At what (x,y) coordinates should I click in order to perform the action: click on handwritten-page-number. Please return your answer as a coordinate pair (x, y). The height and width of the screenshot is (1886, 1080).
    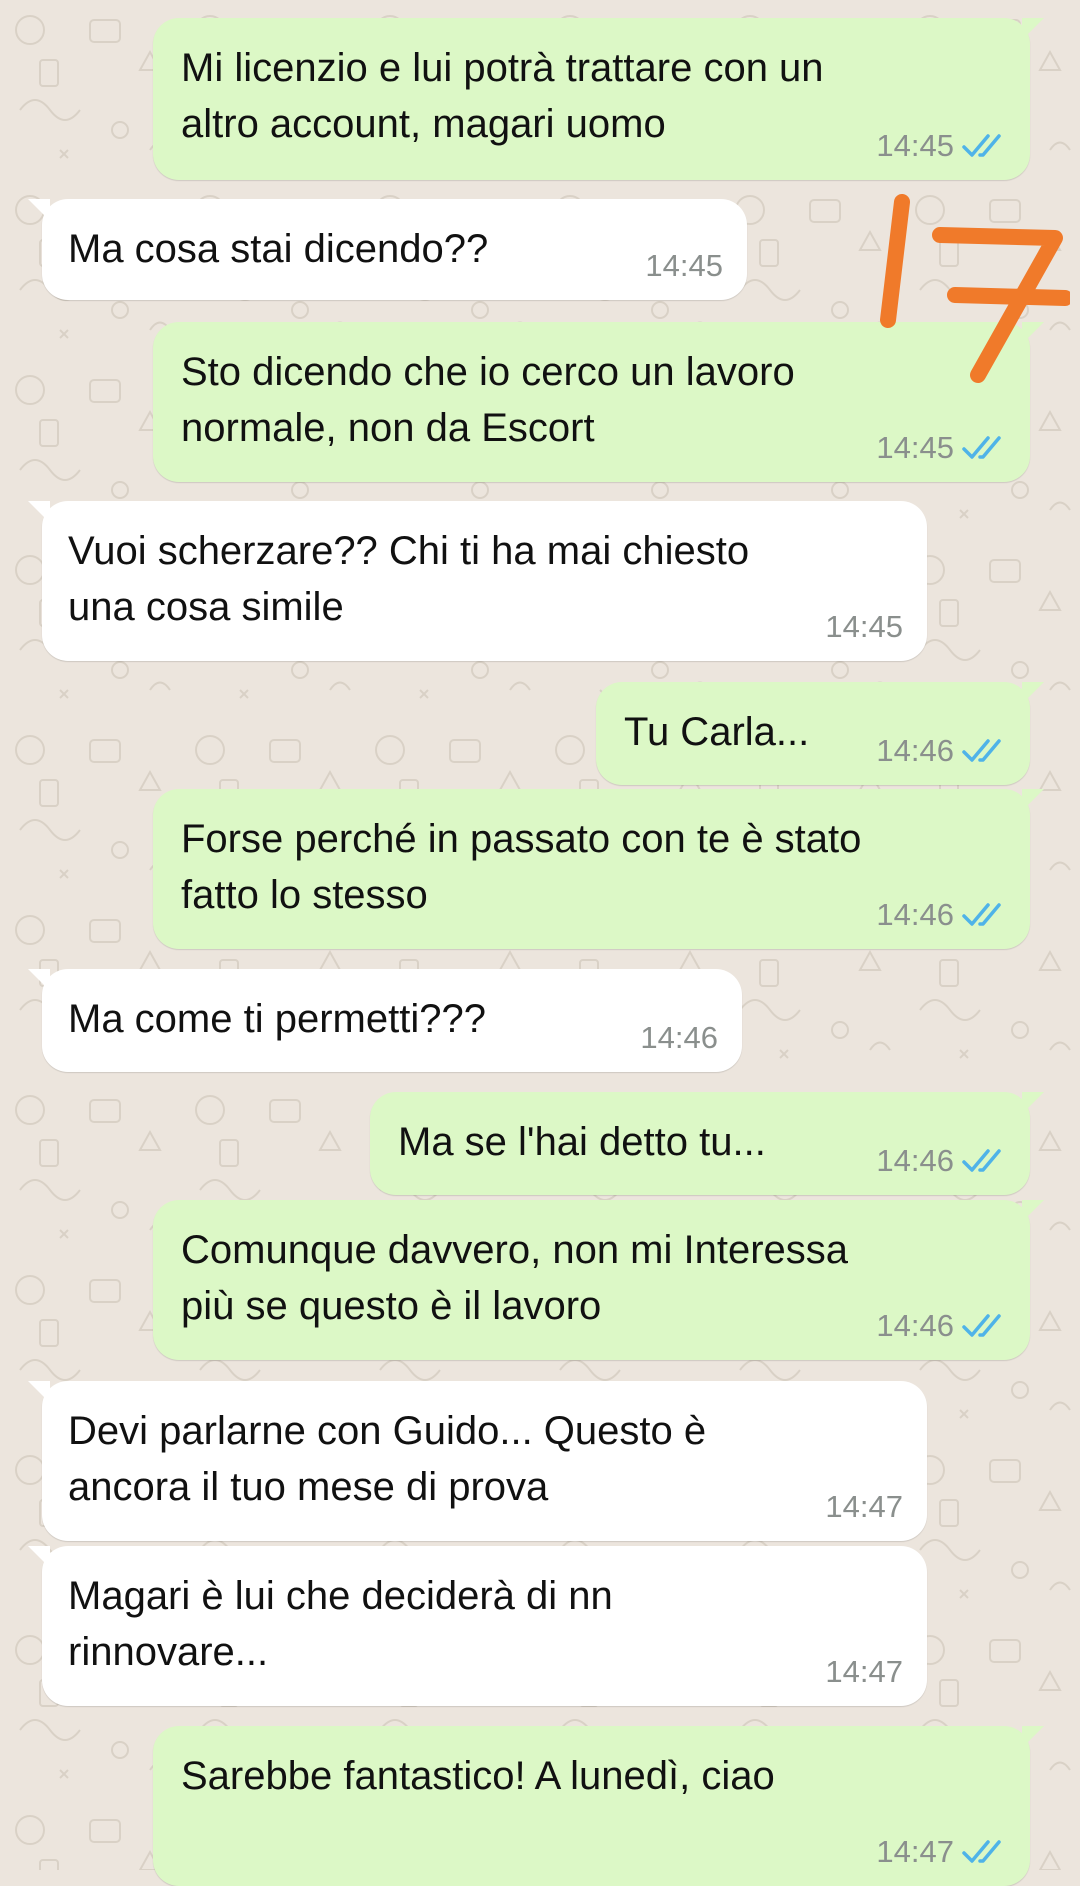
    Looking at the image, I should click on (975, 288).